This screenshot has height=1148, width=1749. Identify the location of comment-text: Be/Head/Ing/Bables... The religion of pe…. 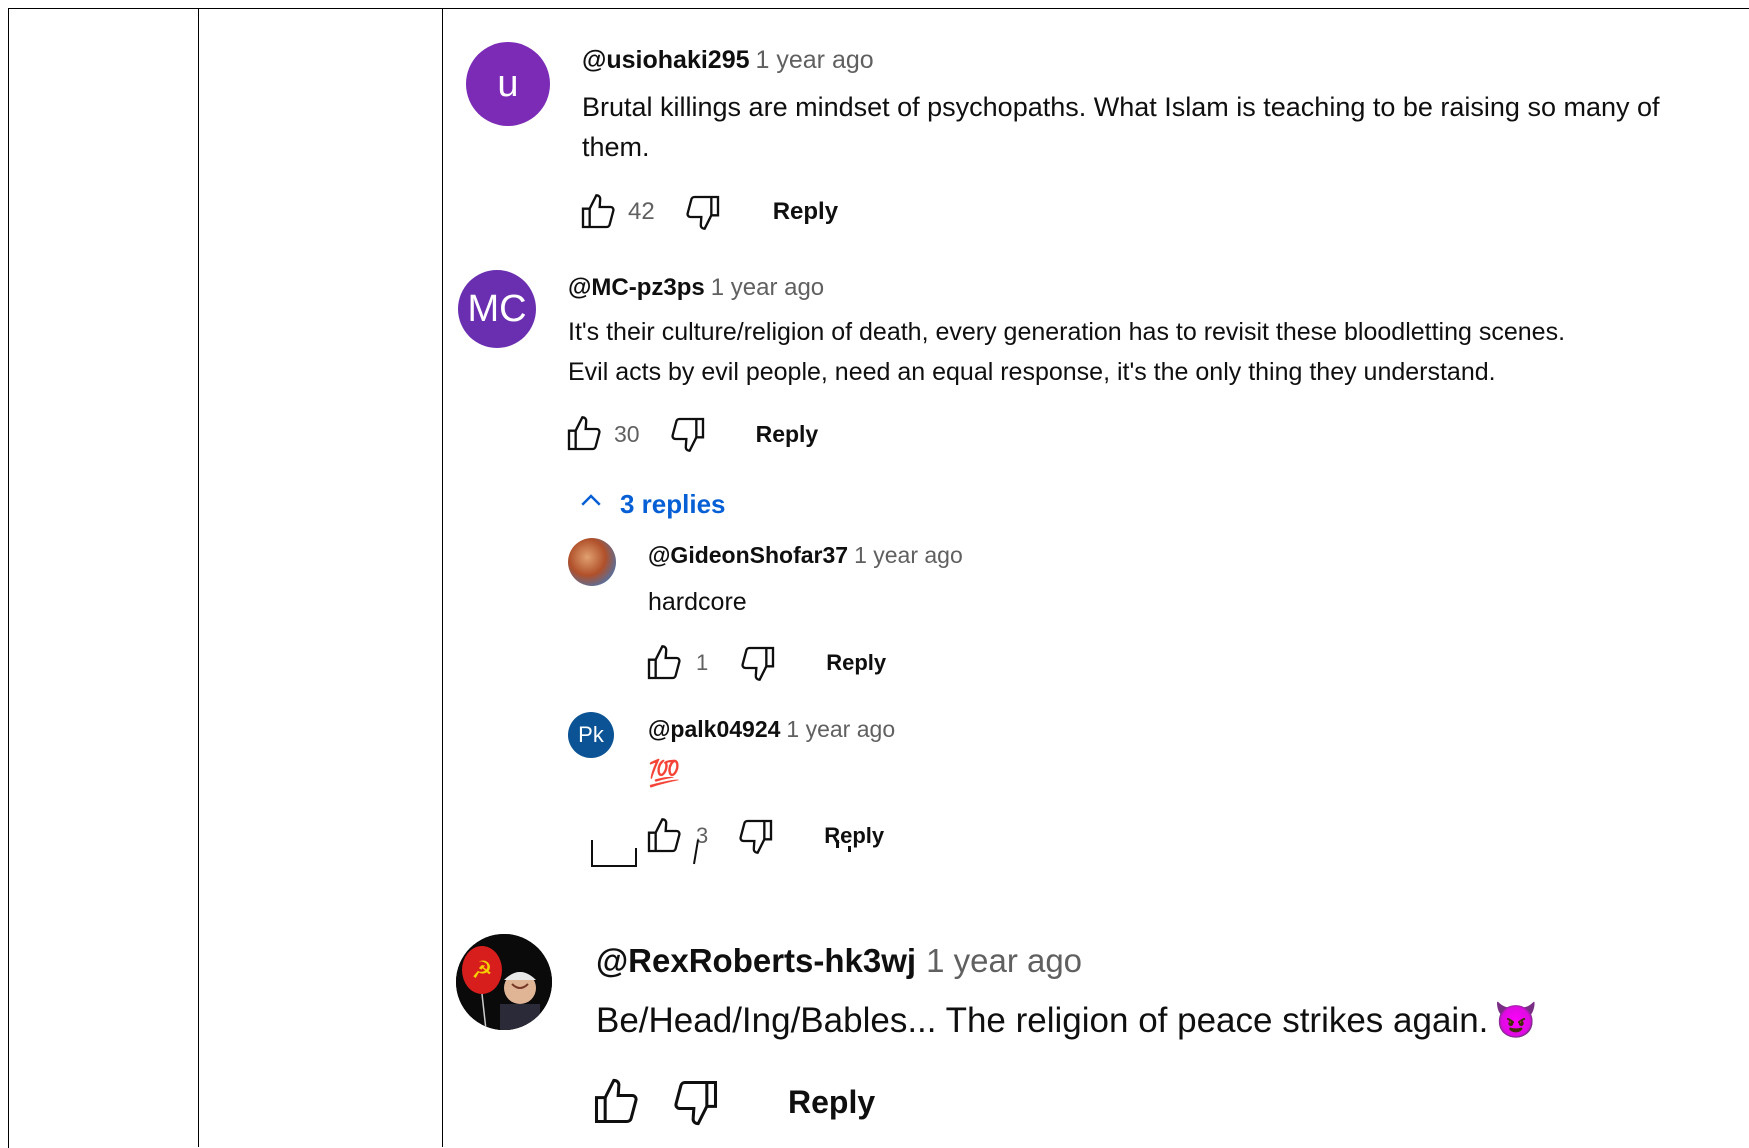
(1067, 1020).